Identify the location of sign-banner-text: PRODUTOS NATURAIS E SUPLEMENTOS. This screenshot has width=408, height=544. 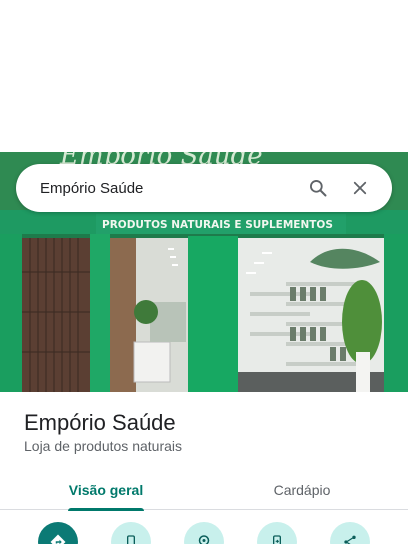
(217, 225).